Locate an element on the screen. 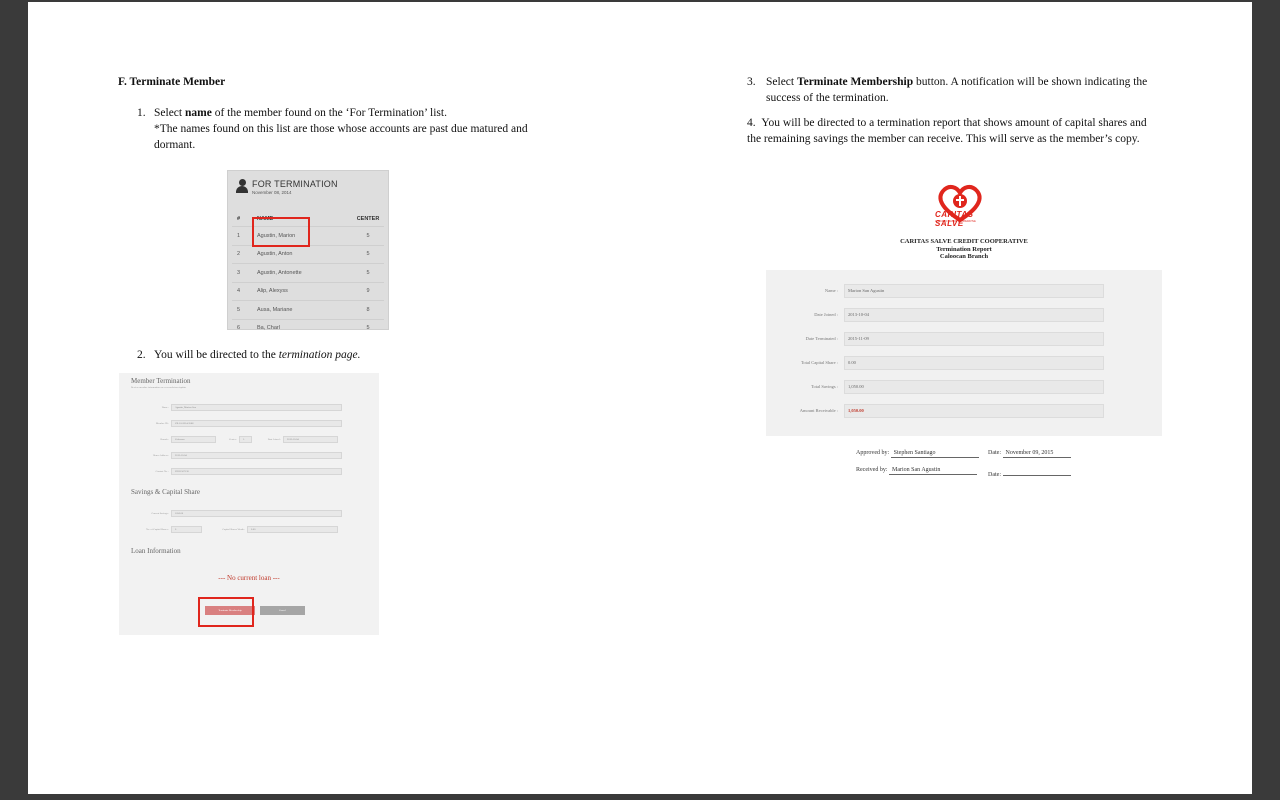 The height and width of the screenshot is (800, 1280). table-row: 2 Agustin, Anton 5 is located at coordinates (308, 254).